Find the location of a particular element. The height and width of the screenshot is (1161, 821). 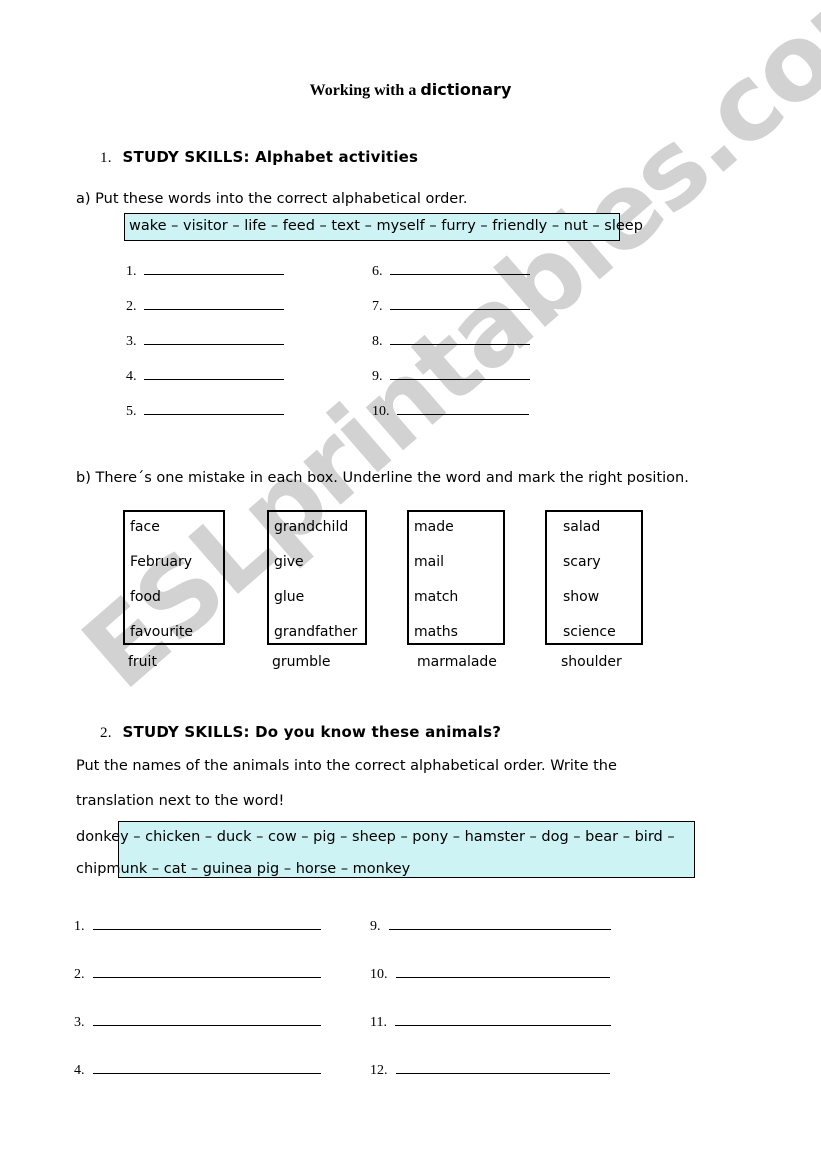

section-2-number: 2. is located at coordinates (106, 733).